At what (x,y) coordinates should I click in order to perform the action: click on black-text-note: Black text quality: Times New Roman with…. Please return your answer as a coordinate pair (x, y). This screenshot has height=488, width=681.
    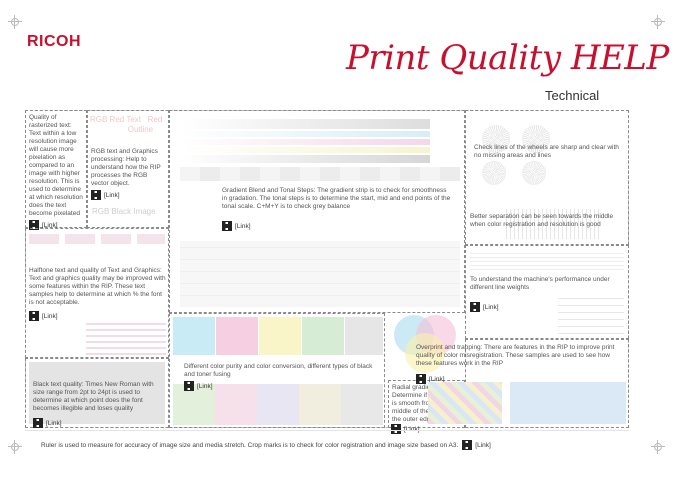
    Looking at the image, I should click on (93, 396).